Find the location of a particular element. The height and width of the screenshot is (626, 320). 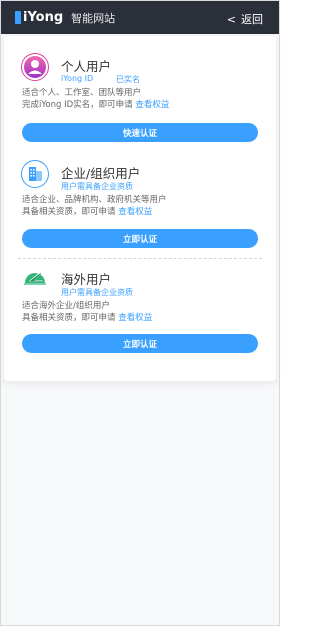

desc-line: 完成iYong ID实名，即可申请 查看权益 is located at coordinates (95, 105).